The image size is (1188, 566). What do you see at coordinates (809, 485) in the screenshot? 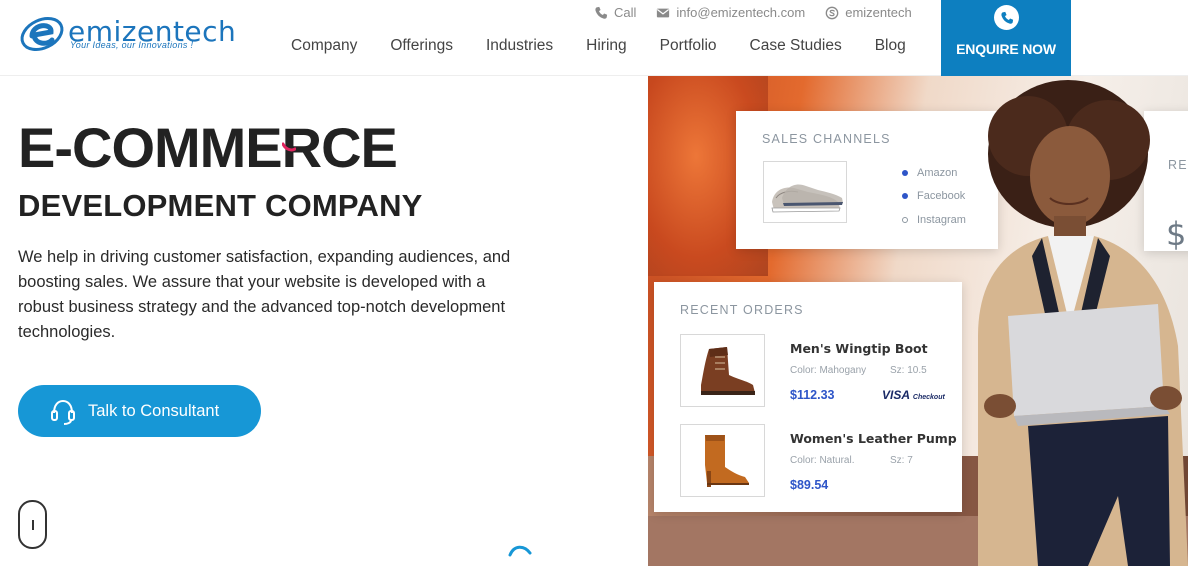
I see `order-price: $89.54` at bounding box center [809, 485].